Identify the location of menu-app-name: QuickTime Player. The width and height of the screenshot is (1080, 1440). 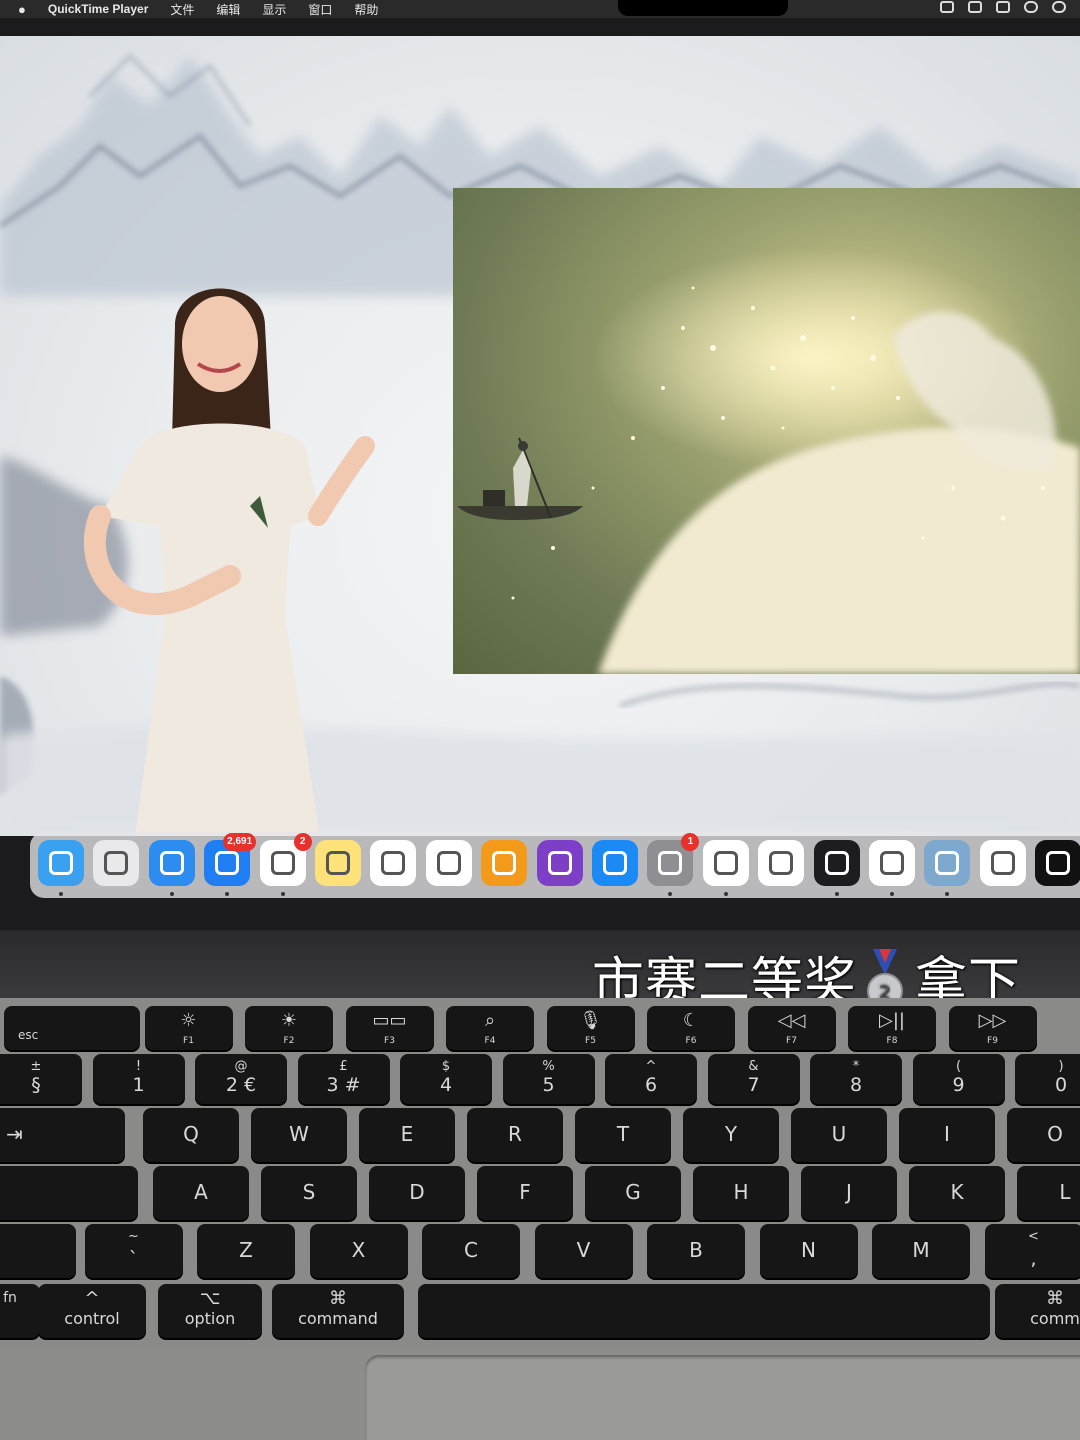
(98, 9).